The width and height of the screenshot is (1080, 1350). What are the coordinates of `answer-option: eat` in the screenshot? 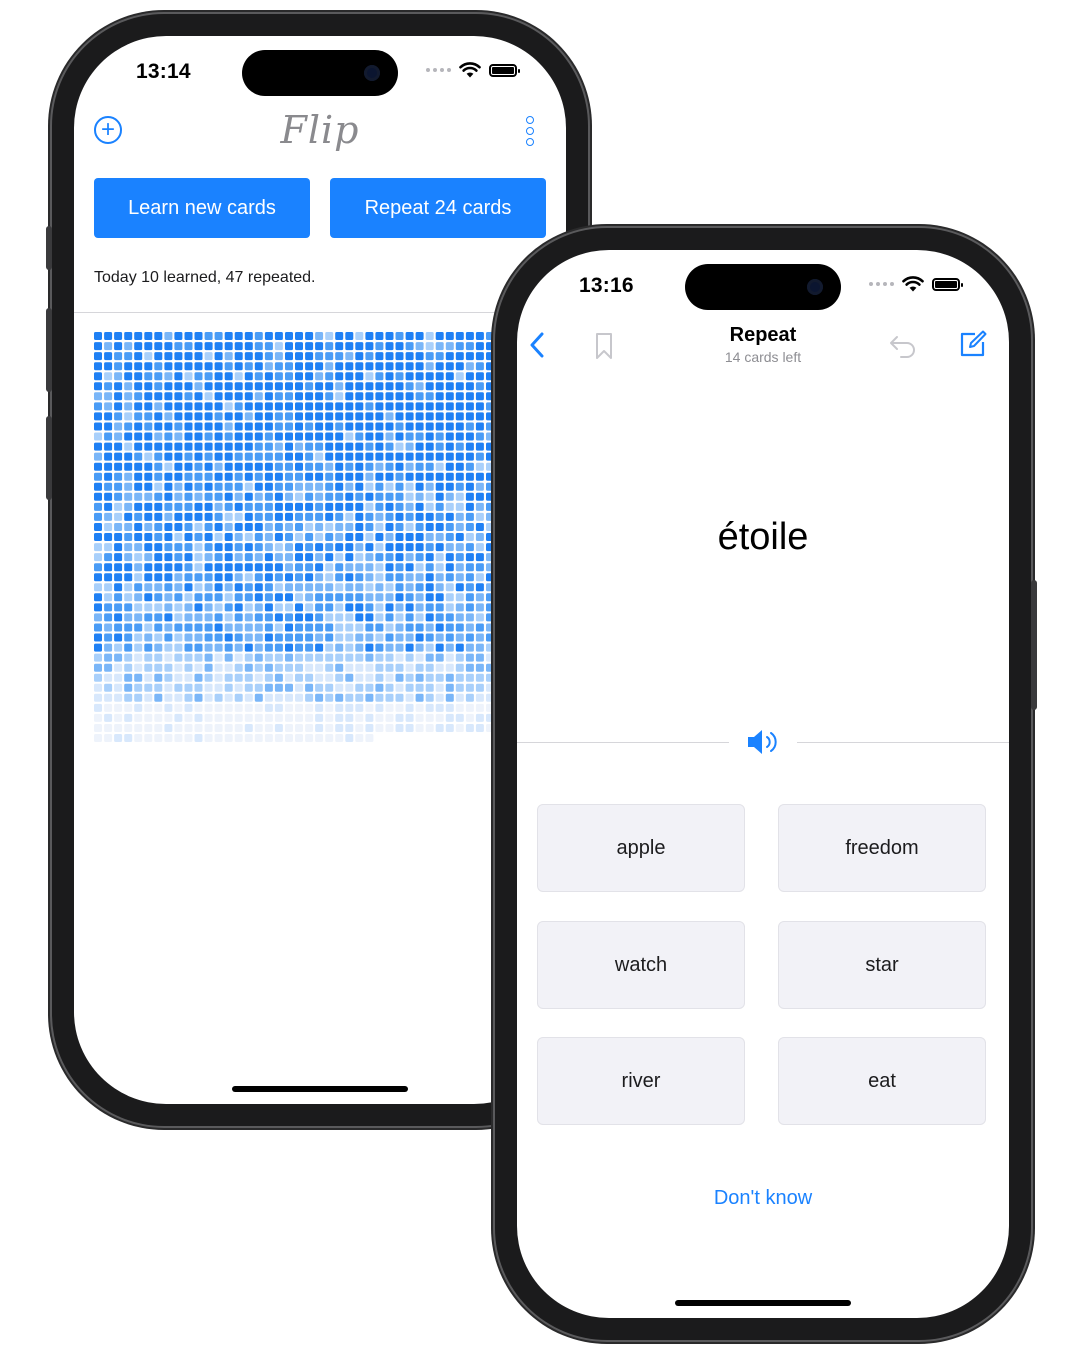 It's located at (882, 1081).